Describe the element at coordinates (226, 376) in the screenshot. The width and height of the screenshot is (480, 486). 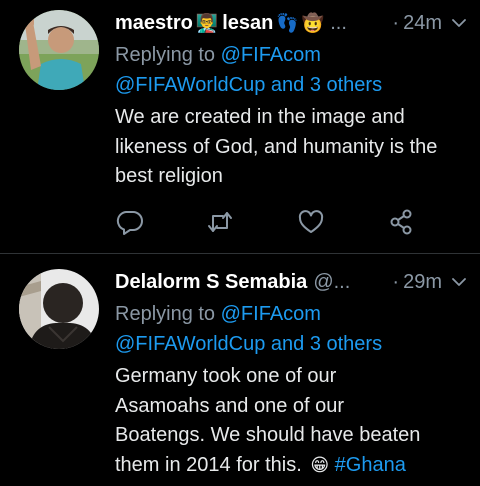
I see `tweet-text-line: Germany took one of our` at that location.